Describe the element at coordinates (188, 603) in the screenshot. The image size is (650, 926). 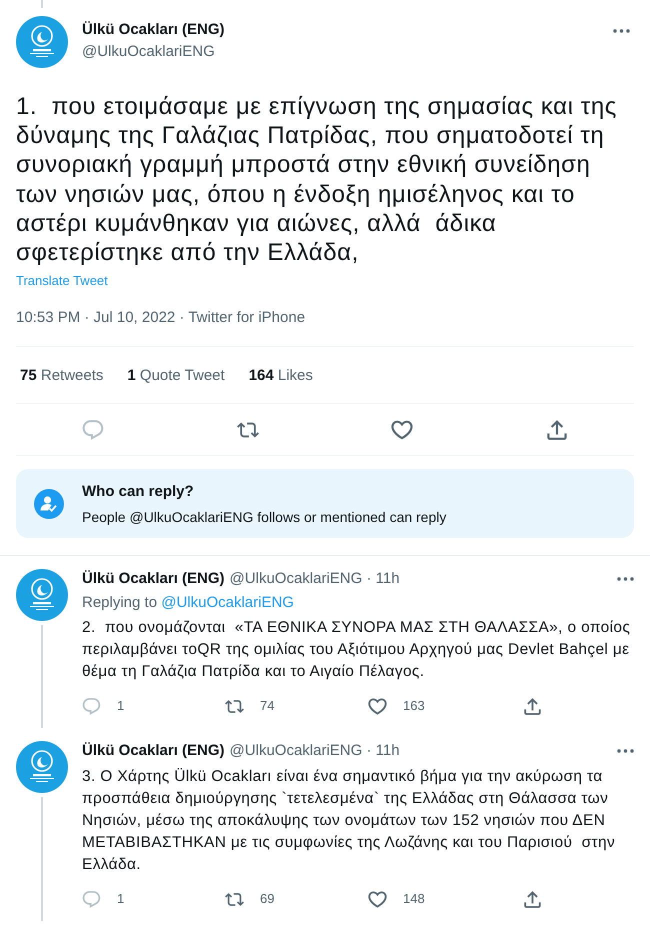
I see `replying-to-text: Replying to @UlkuOcaklariENG` at that location.